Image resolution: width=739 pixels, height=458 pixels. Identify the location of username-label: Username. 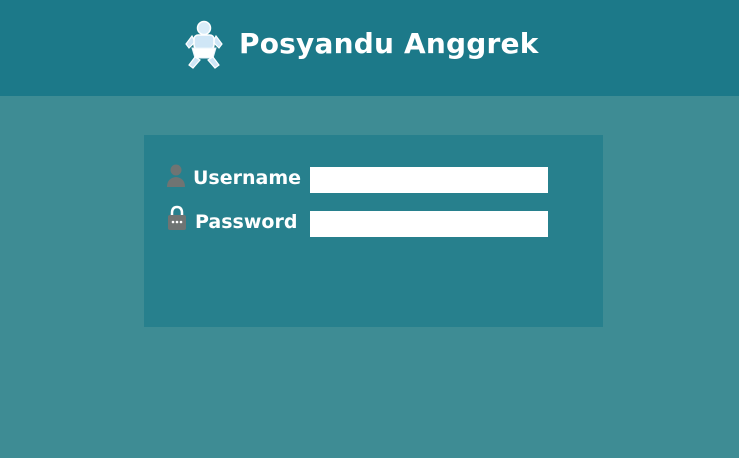
(247, 178).